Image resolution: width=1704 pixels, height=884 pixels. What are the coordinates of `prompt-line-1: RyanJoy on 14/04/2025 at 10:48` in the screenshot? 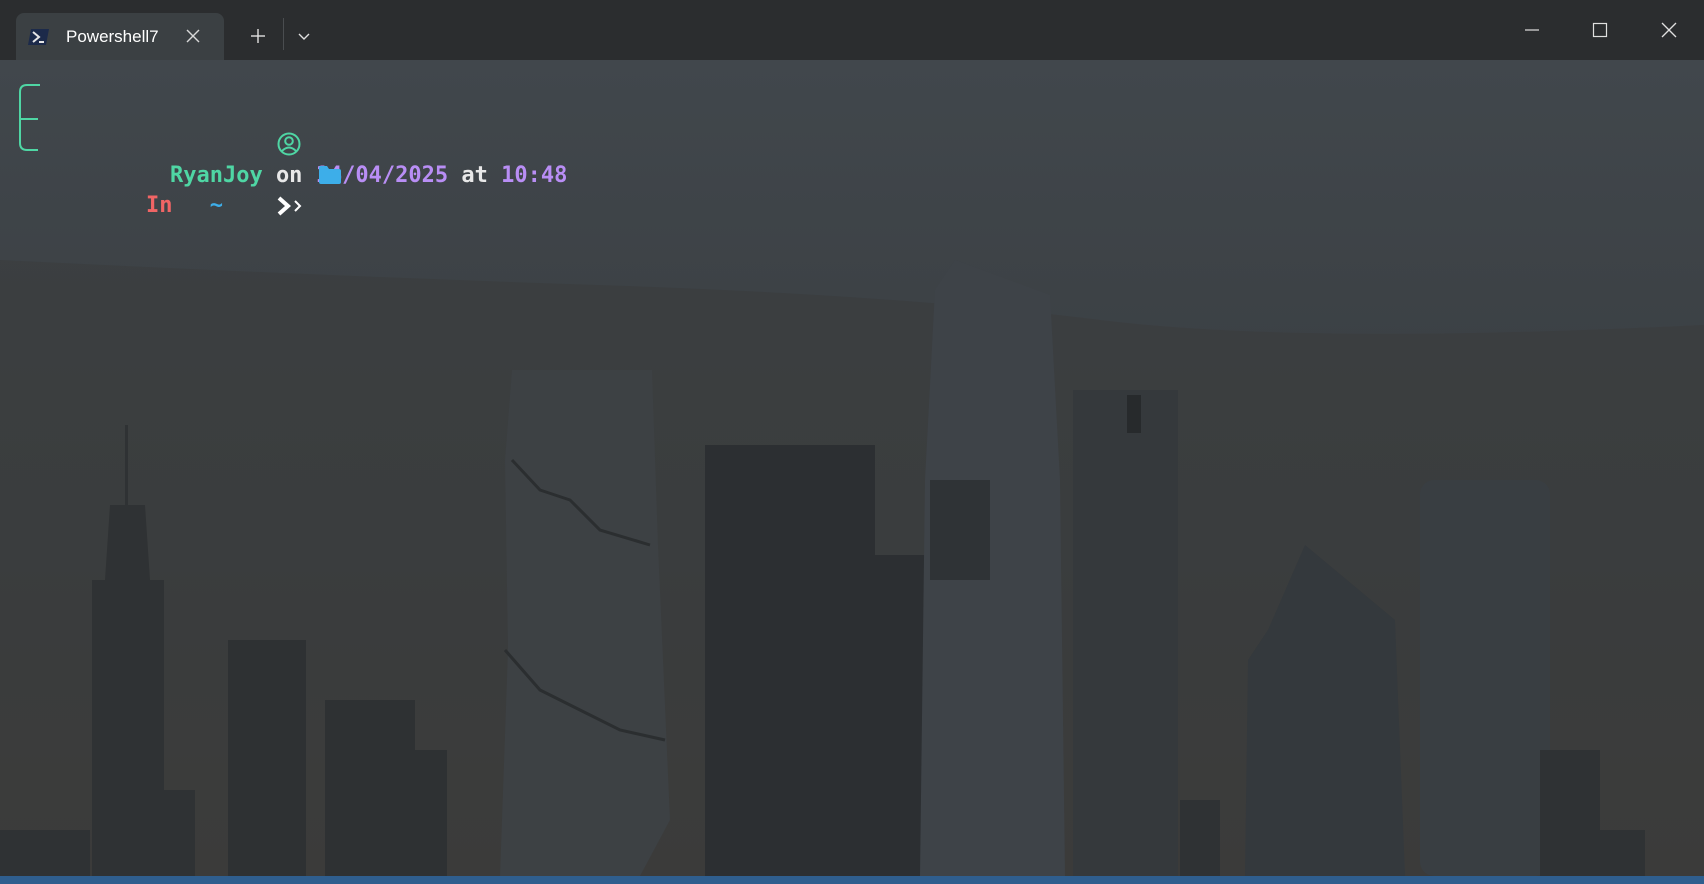 It's located at (302, 130).